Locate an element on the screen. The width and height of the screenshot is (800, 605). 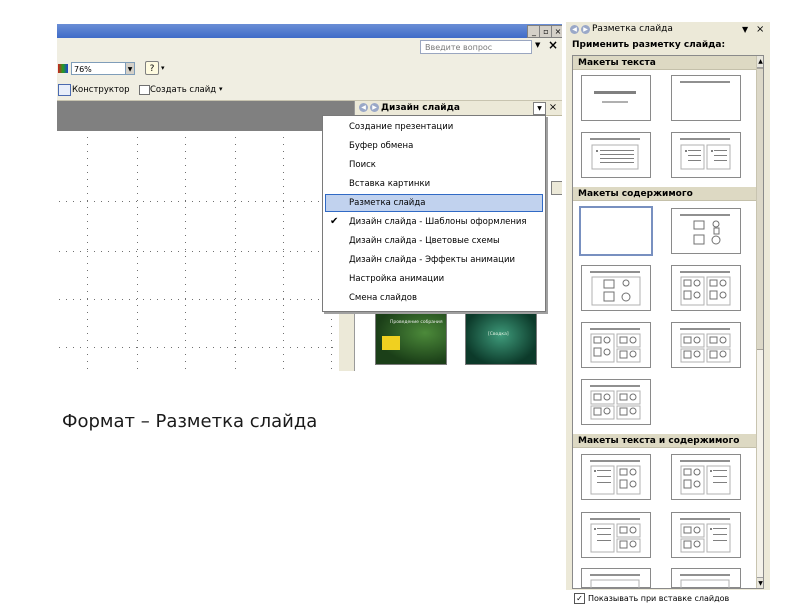
section-text-content-layouts: Макеты текста и содержимого is located at coordinates (664, 441).